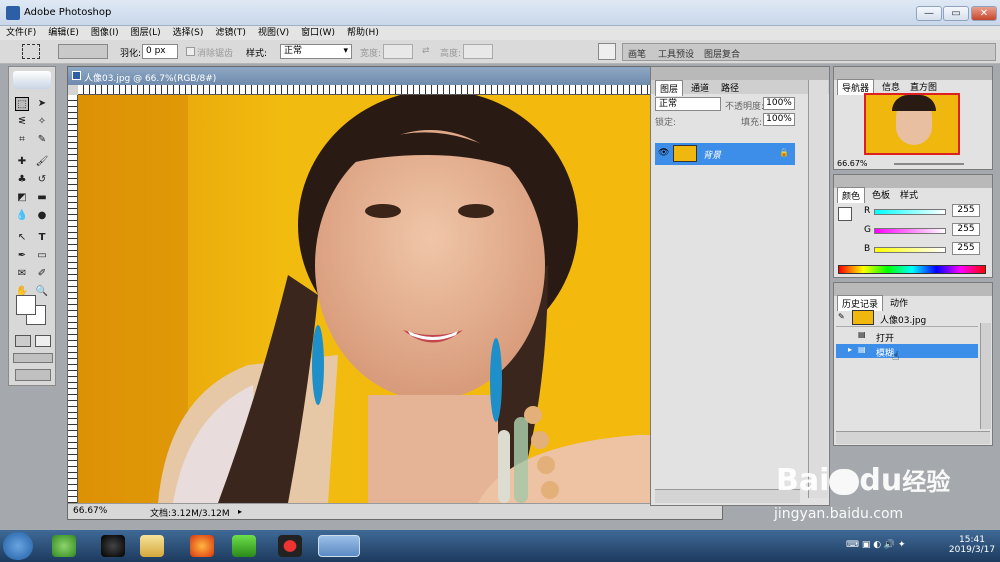 This screenshot has height=562, width=1000. Describe the element at coordinates (43, 341) in the screenshot. I see `quickmask-mode-icon` at that location.